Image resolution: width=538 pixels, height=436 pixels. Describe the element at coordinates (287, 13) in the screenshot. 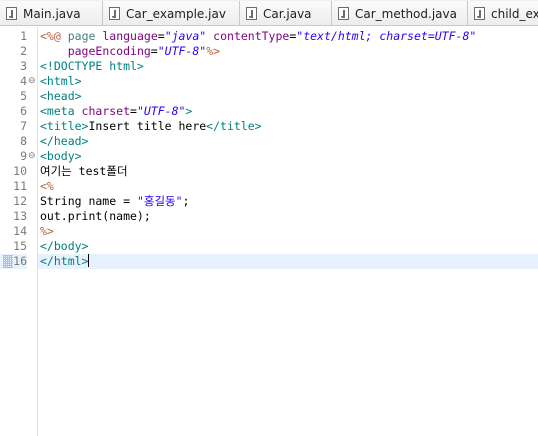

I see `tab-label: Car.java` at that location.